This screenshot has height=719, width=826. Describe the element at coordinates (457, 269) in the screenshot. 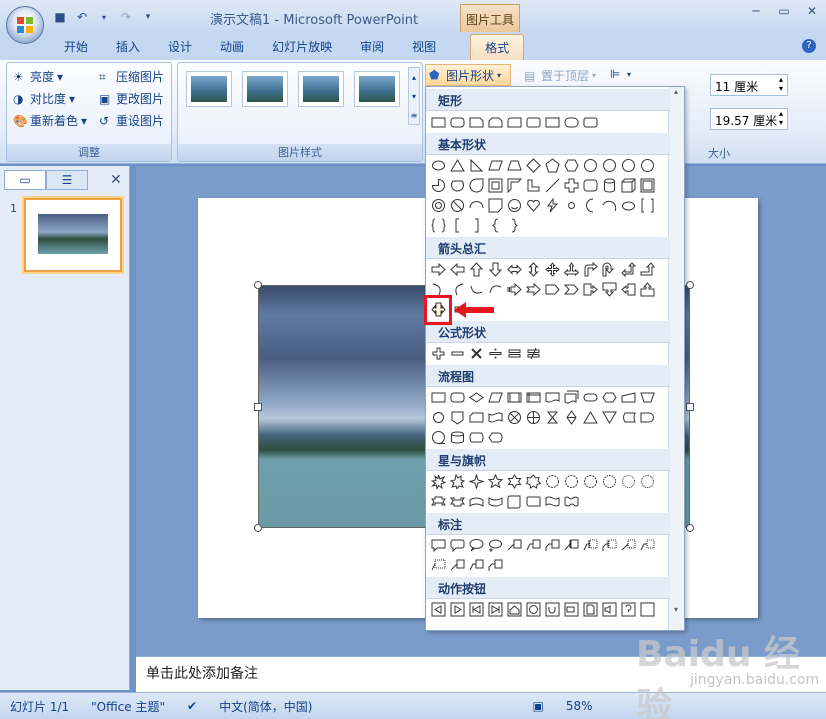

I see `shape-left-arrow` at that location.